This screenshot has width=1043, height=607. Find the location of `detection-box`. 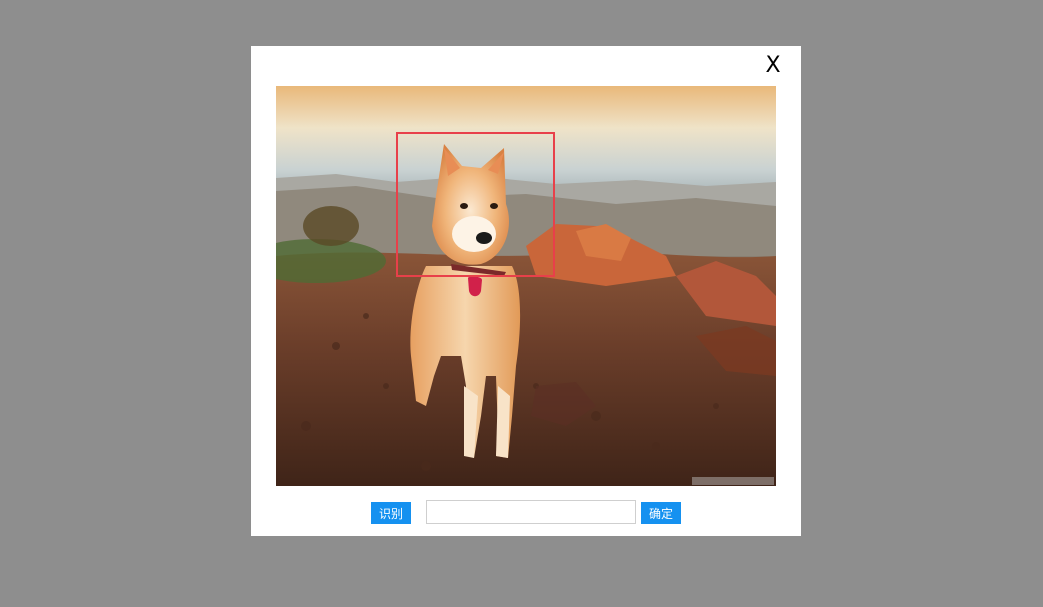

detection-box is located at coordinates (475, 204).